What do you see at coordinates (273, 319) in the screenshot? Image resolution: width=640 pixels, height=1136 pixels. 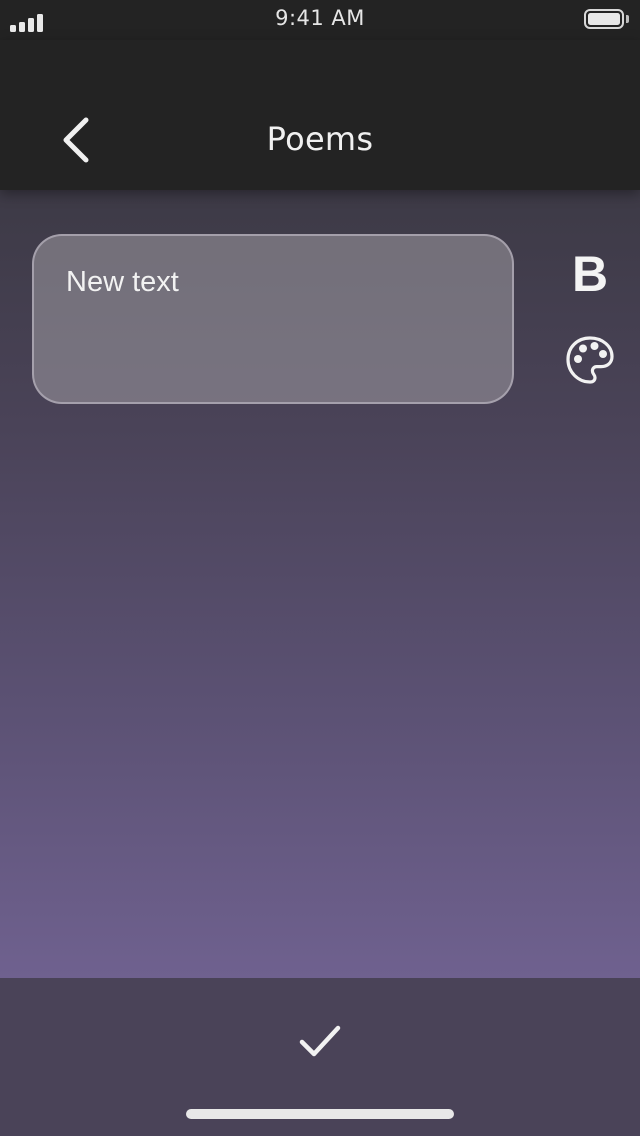 I see `text-input-box: New text` at bounding box center [273, 319].